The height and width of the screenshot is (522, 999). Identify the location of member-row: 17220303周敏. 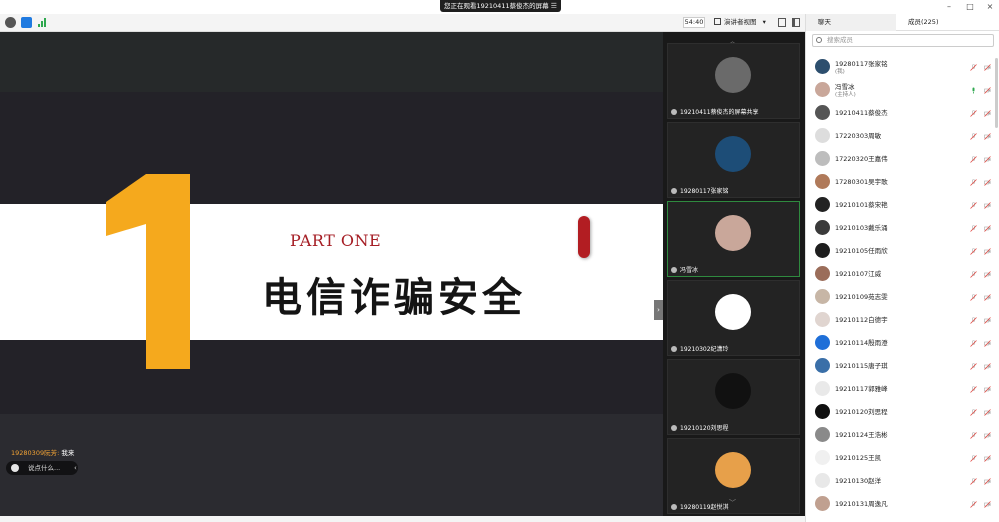
(902, 136).